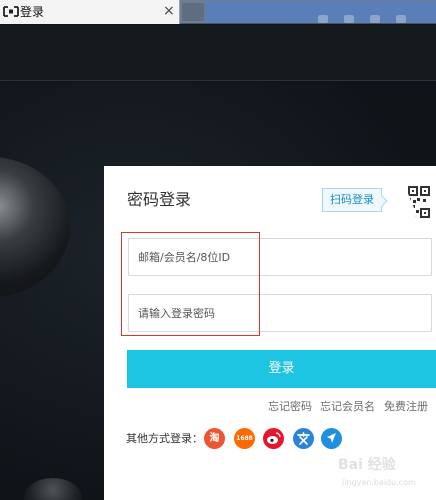 Image resolution: width=436 pixels, height=500 pixels. I want to click on weibo-login-icon, so click(273, 438).